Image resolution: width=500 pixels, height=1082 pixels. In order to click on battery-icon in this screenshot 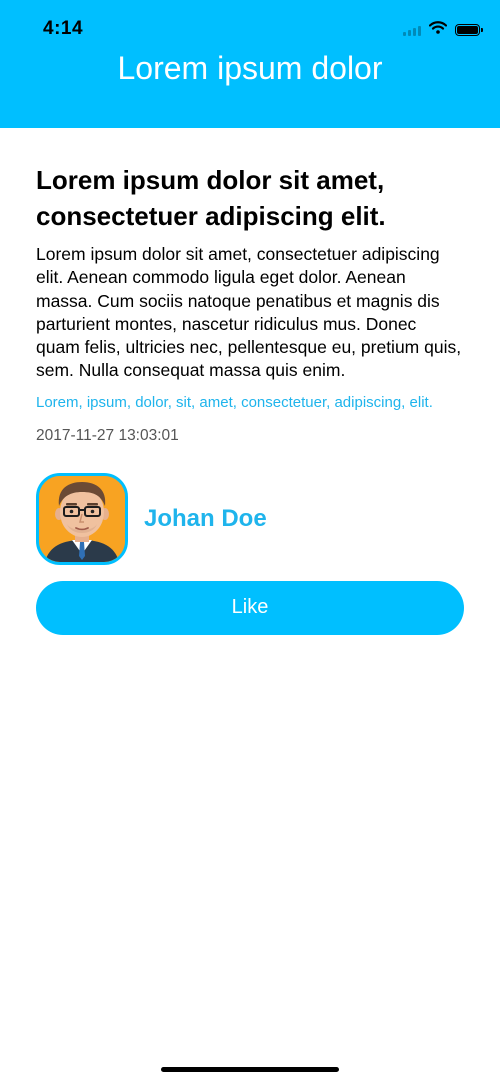, I will do `click(469, 30)`.